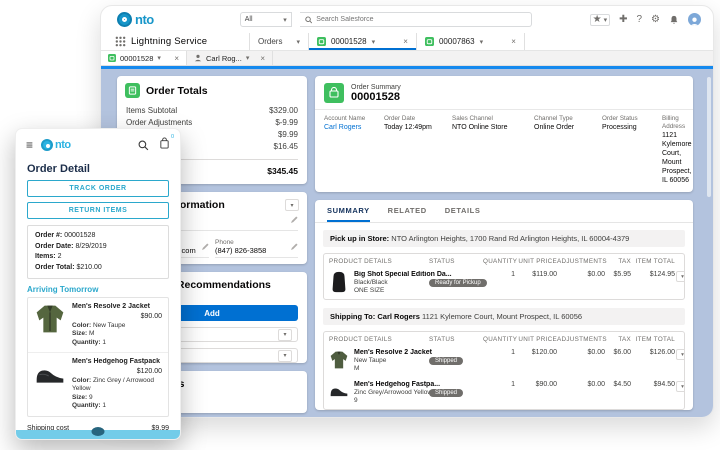 Image resolution: width=720 pixels, height=450 pixels. What do you see at coordinates (597, 19) in the screenshot?
I see `favorites-star-icon: ★` at bounding box center [597, 19].